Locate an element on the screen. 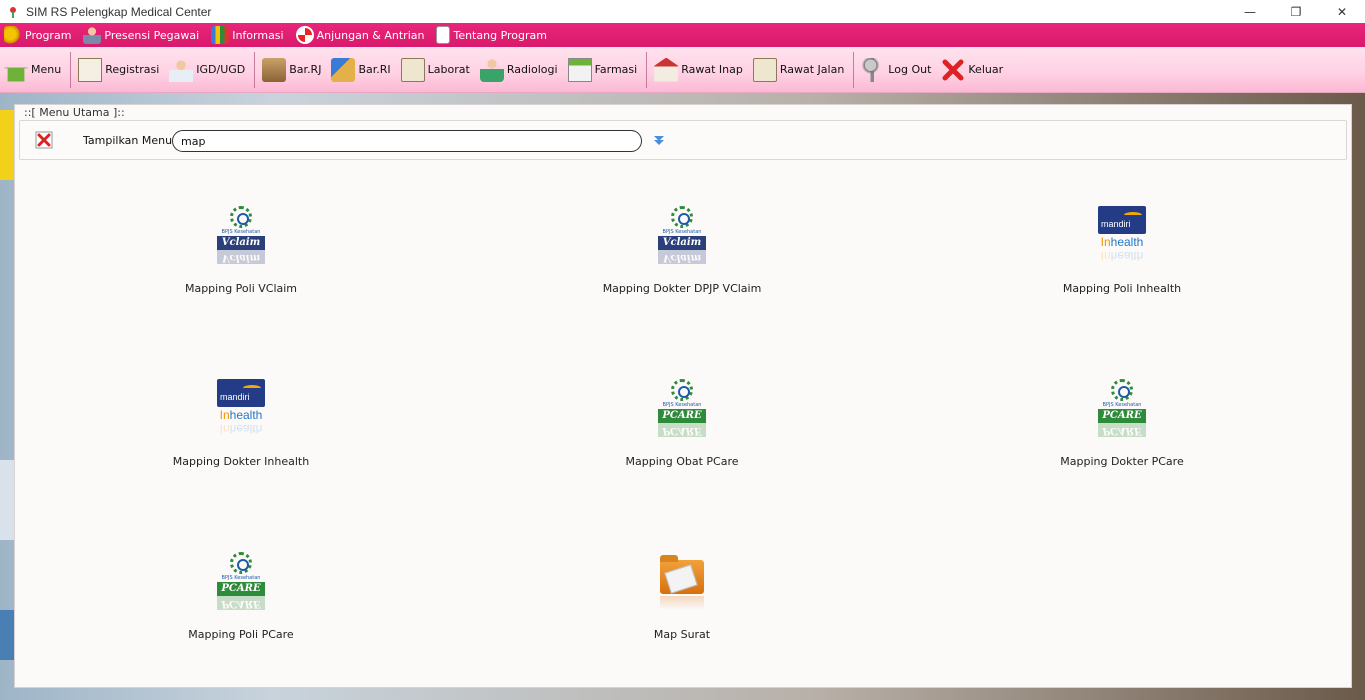  menu-informasi: Informasi is located at coordinates (249, 35).